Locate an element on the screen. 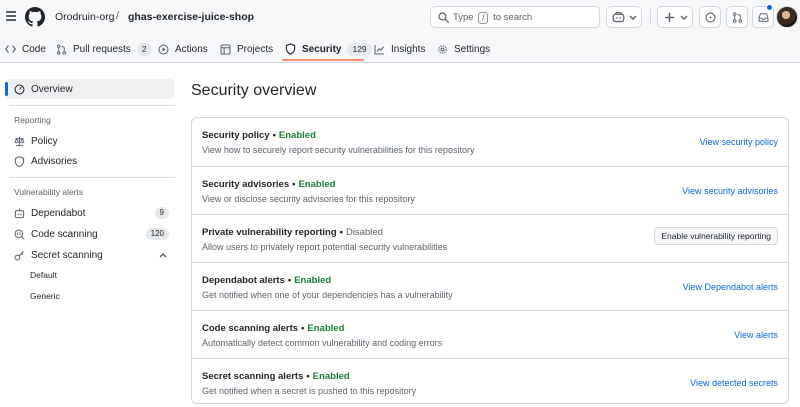 The image size is (800, 407). issue-icon is located at coordinates (710, 17).